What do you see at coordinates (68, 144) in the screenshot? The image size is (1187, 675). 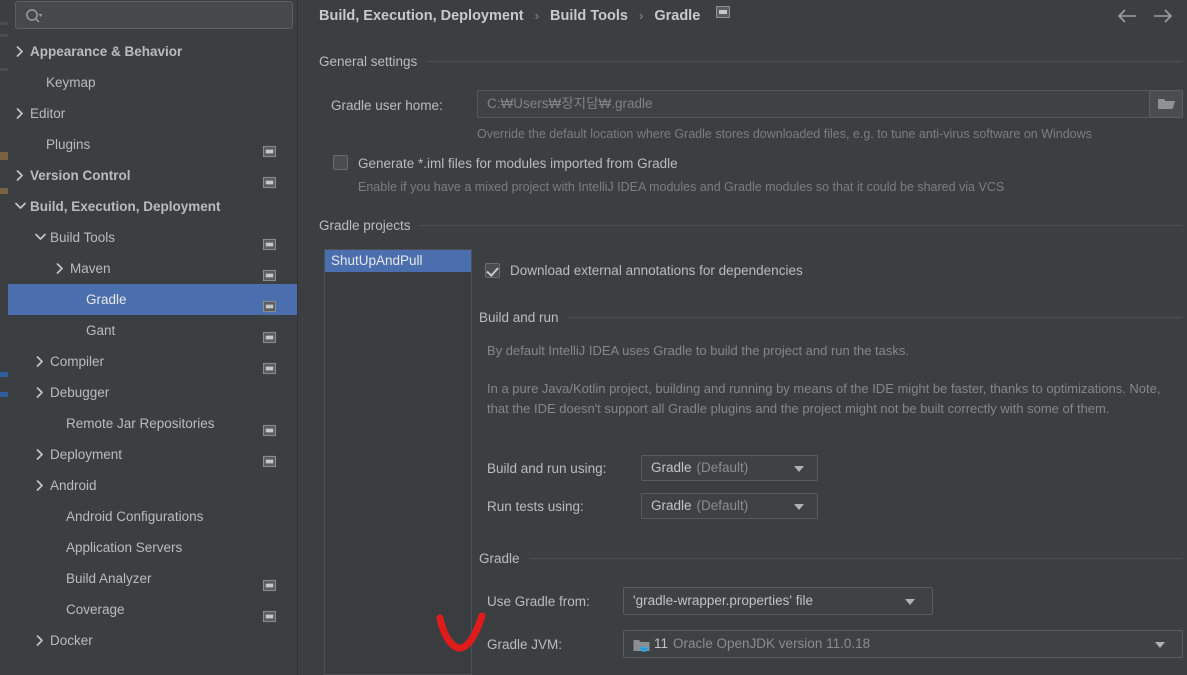 I see `sidebar-item-label: Plugins` at bounding box center [68, 144].